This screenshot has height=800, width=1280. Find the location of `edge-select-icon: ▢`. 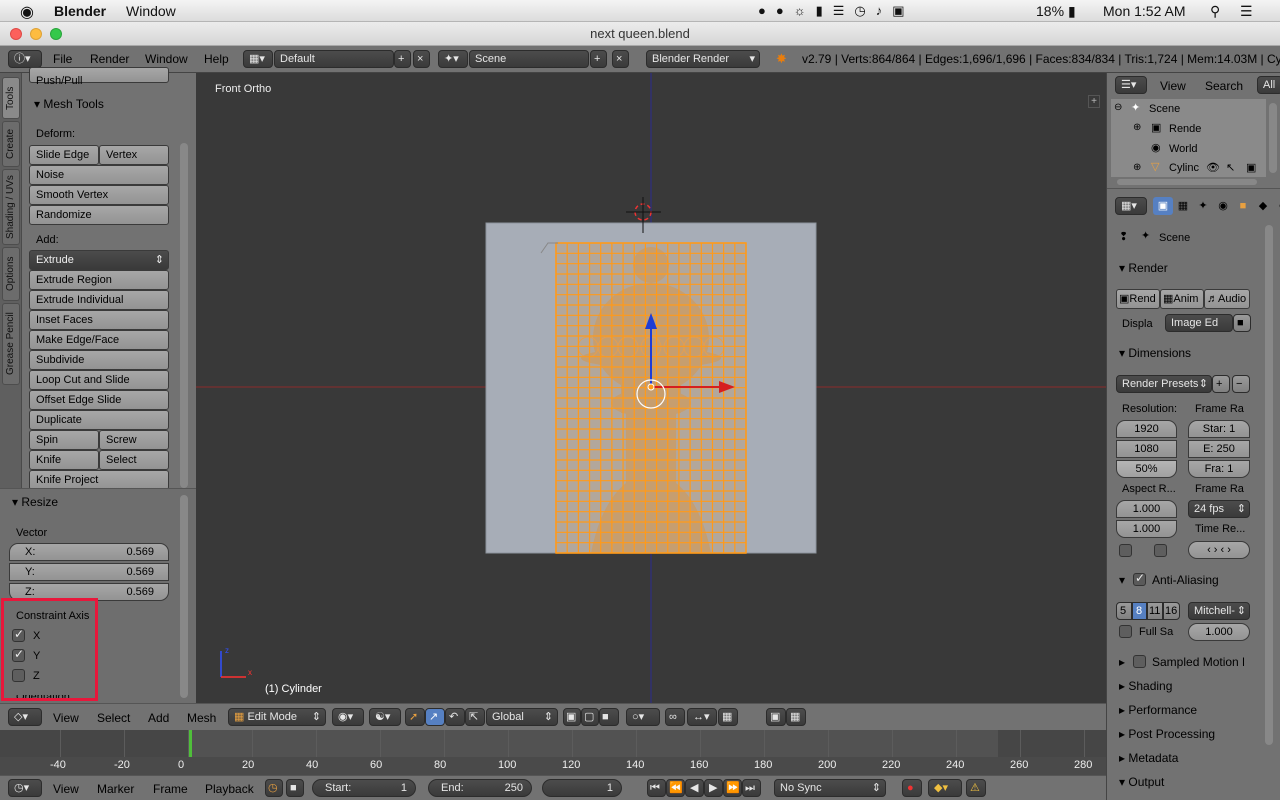

edge-select-icon: ▢ is located at coordinates (590, 717).